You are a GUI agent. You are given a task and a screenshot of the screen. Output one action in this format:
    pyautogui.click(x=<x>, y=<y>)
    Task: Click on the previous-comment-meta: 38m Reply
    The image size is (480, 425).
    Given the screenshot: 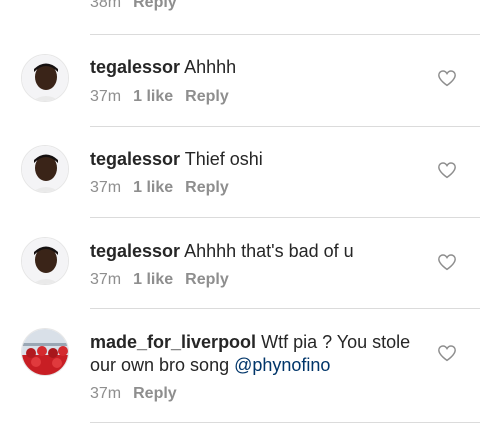 What is the action you would take?
    pyautogui.click(x=133, y=6)
    